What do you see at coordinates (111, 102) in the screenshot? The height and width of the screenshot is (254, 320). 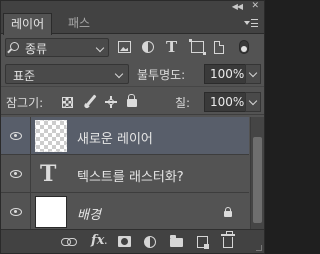 I see `lock-position-move-icon` at bounding box center [111, 102].